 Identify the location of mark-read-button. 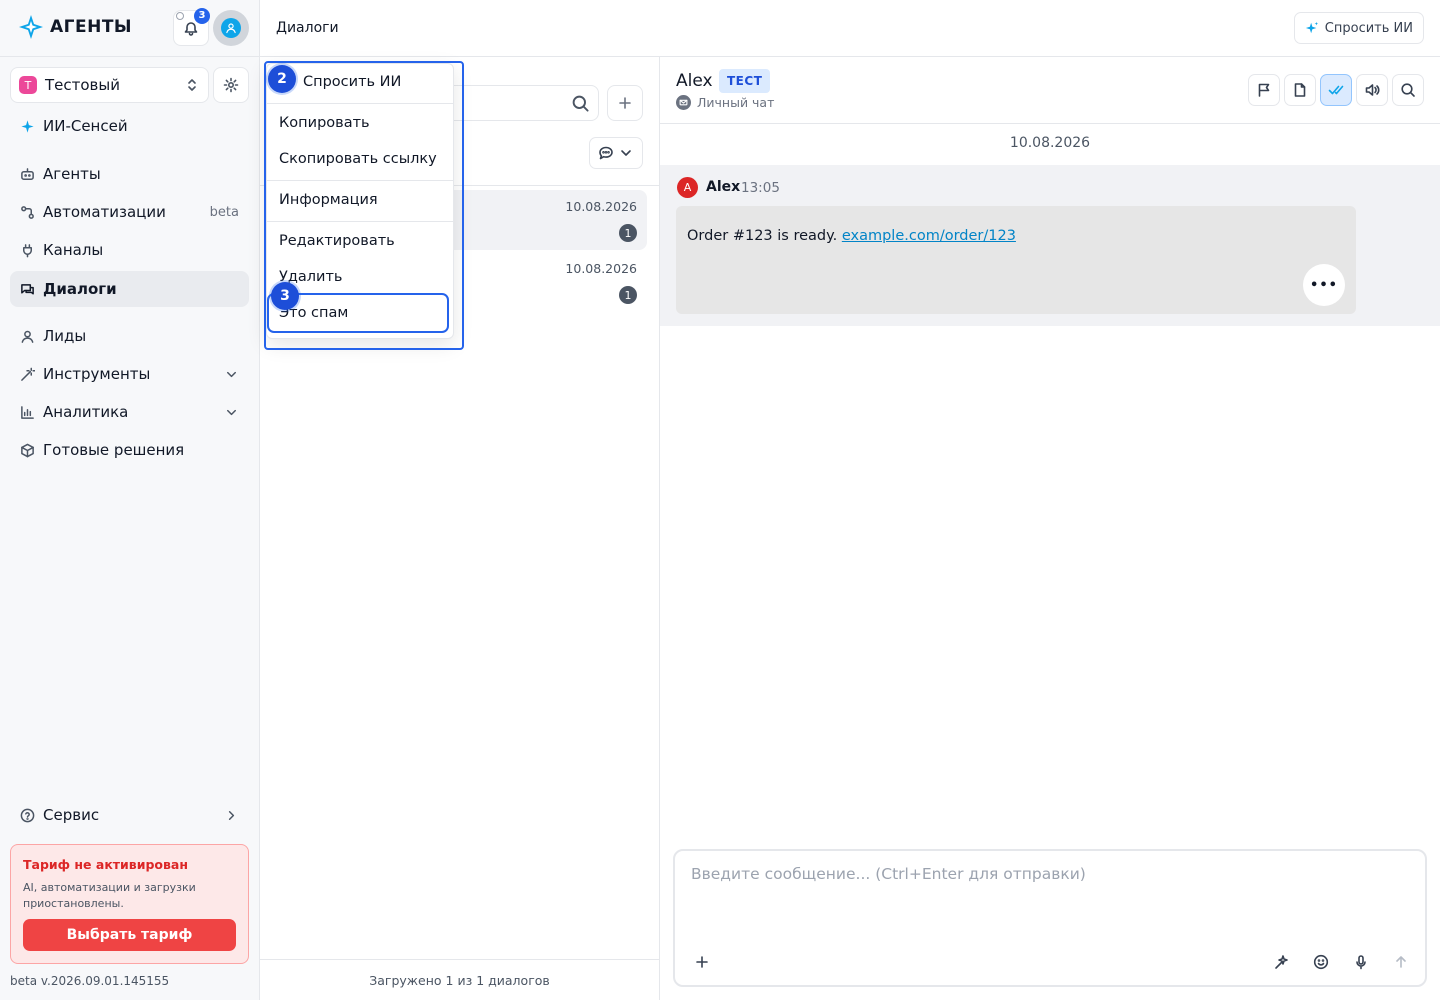
(1336, 90).